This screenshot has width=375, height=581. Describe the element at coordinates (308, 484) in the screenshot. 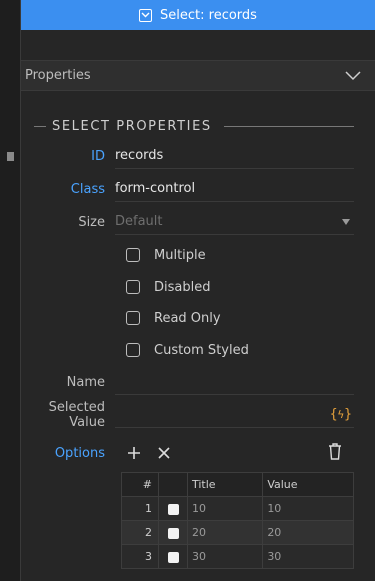

I see `column-header-value: Value` at that location.